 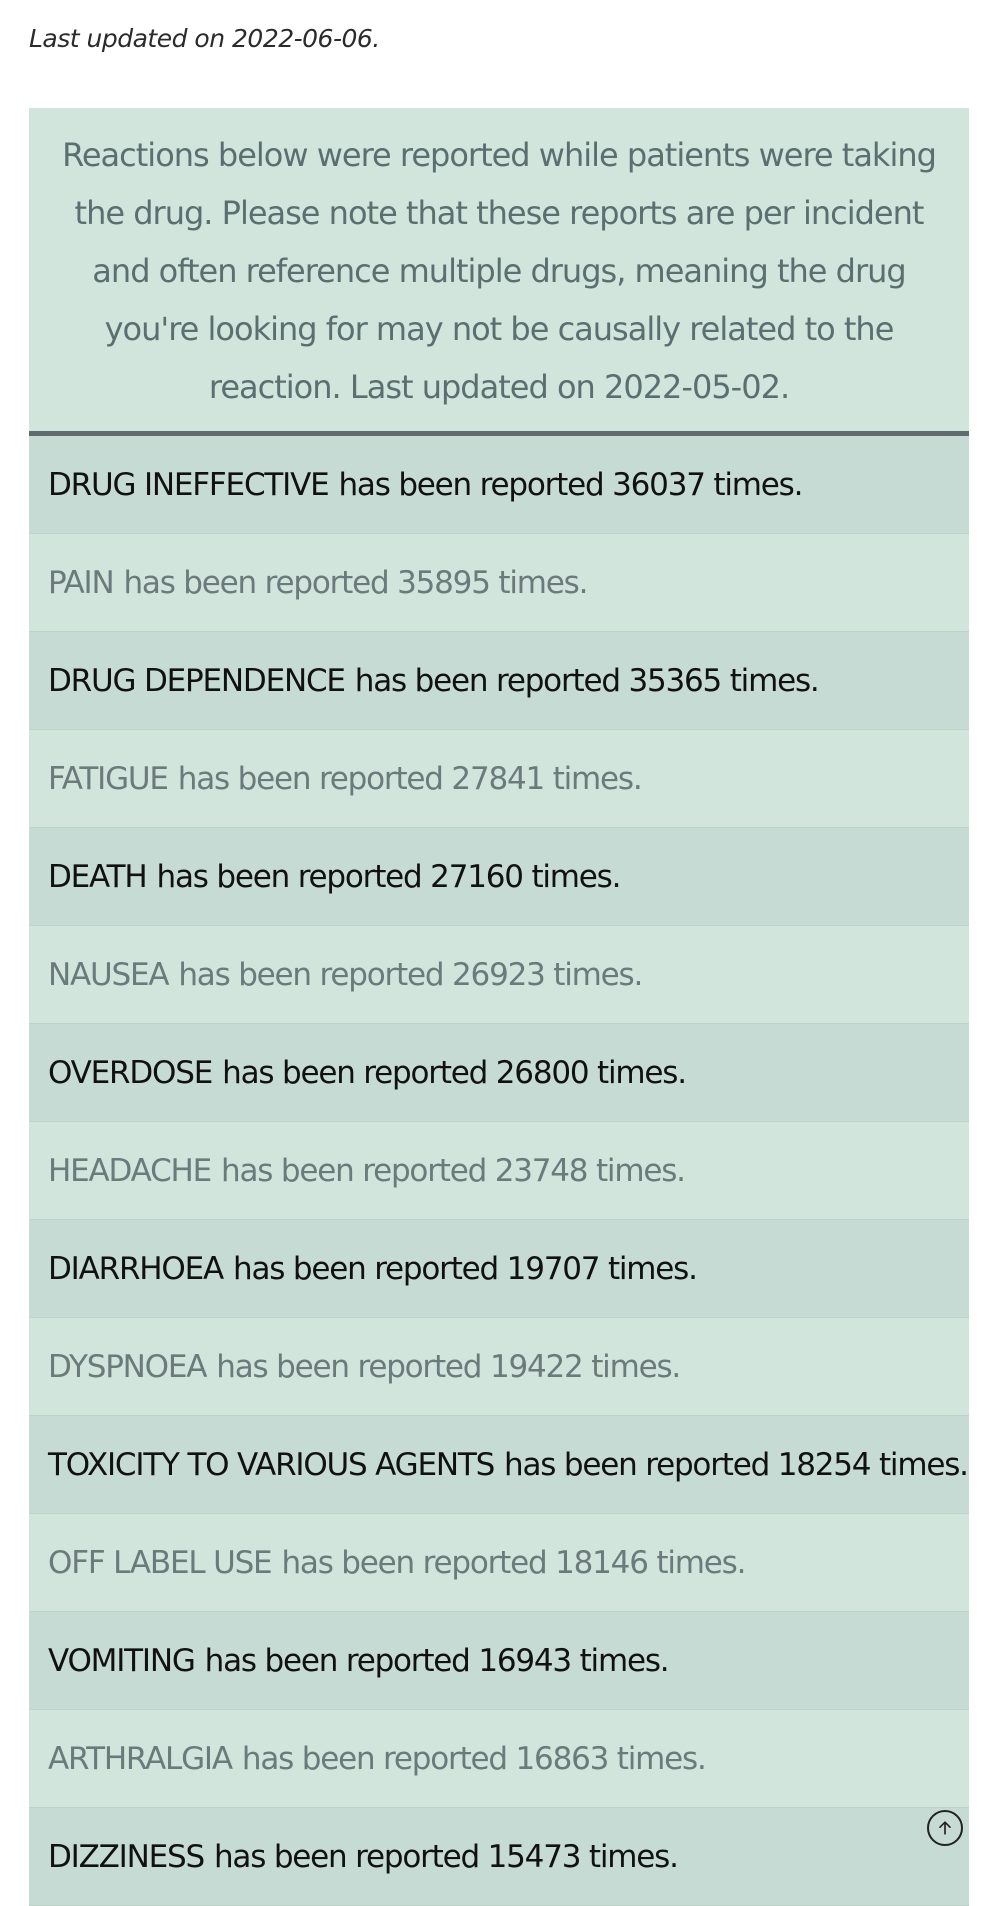 What do you see at coordinates (136, 1268) in the screenshot?
I see `reaction-name: DIARRHOEA` at bounding box center [136, 1268].